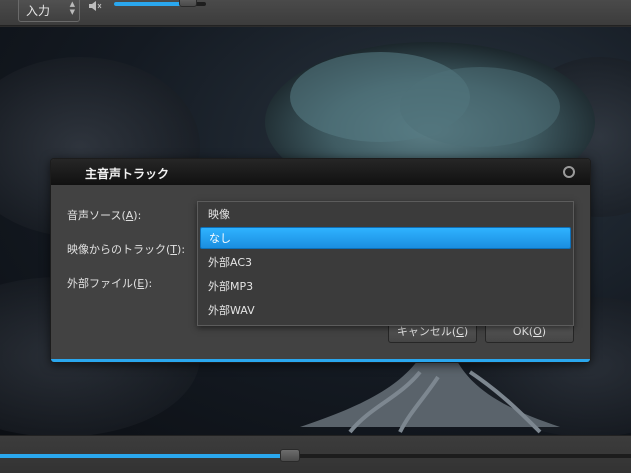 The height and width of the screenshot is (473, 631). I want to click on dropdown-option: 外部AC3, so click(385, 263).